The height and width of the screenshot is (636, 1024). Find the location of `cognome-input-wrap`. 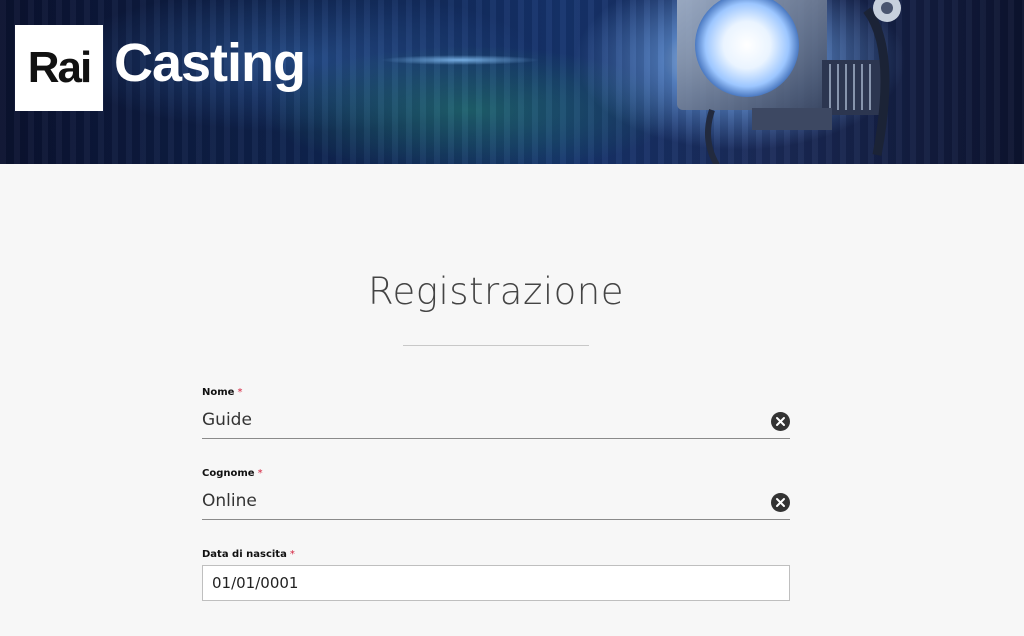

cognome-input-wrap is located at coordinates (496, 502).